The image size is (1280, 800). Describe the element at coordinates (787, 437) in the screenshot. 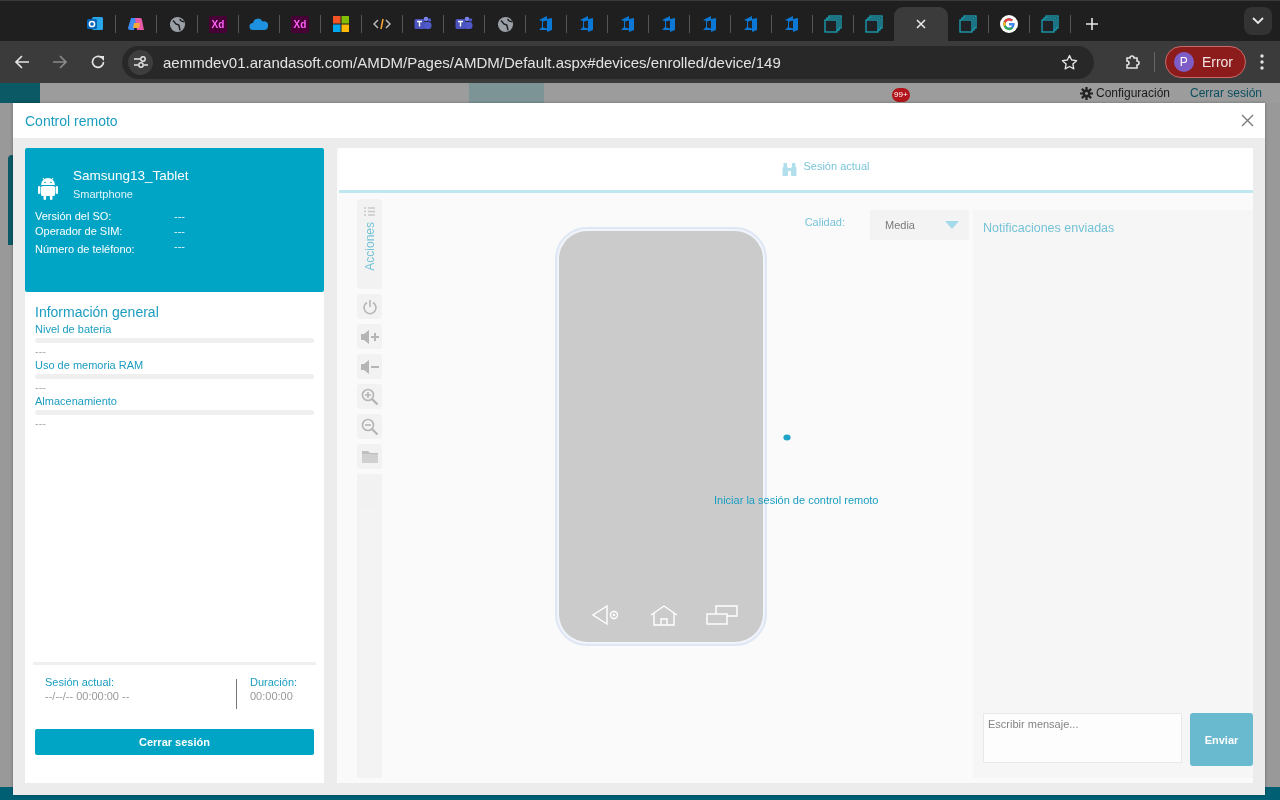

I see `loading-spinner-icon` at that location.